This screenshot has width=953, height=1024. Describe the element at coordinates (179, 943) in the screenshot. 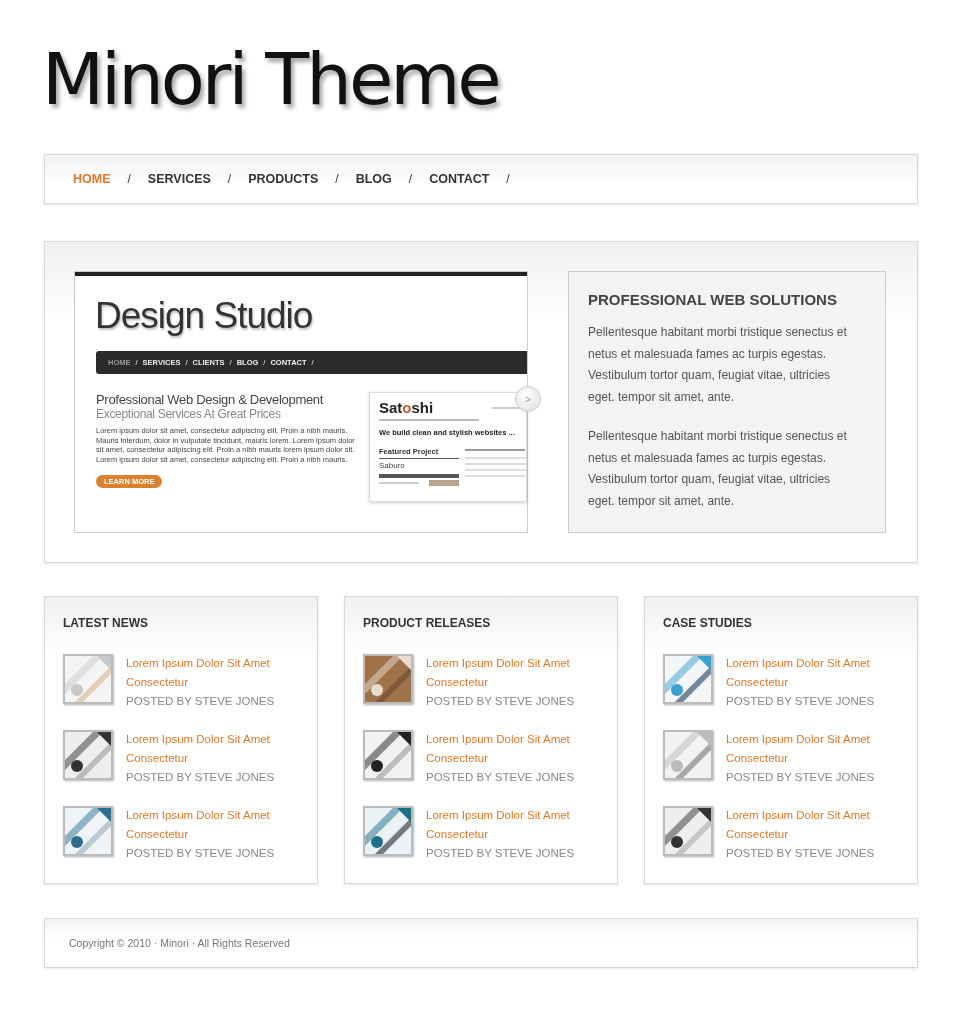

I see `copyright-text: Copyright © 2010 · Minori · All Rights Reserved` at that location.